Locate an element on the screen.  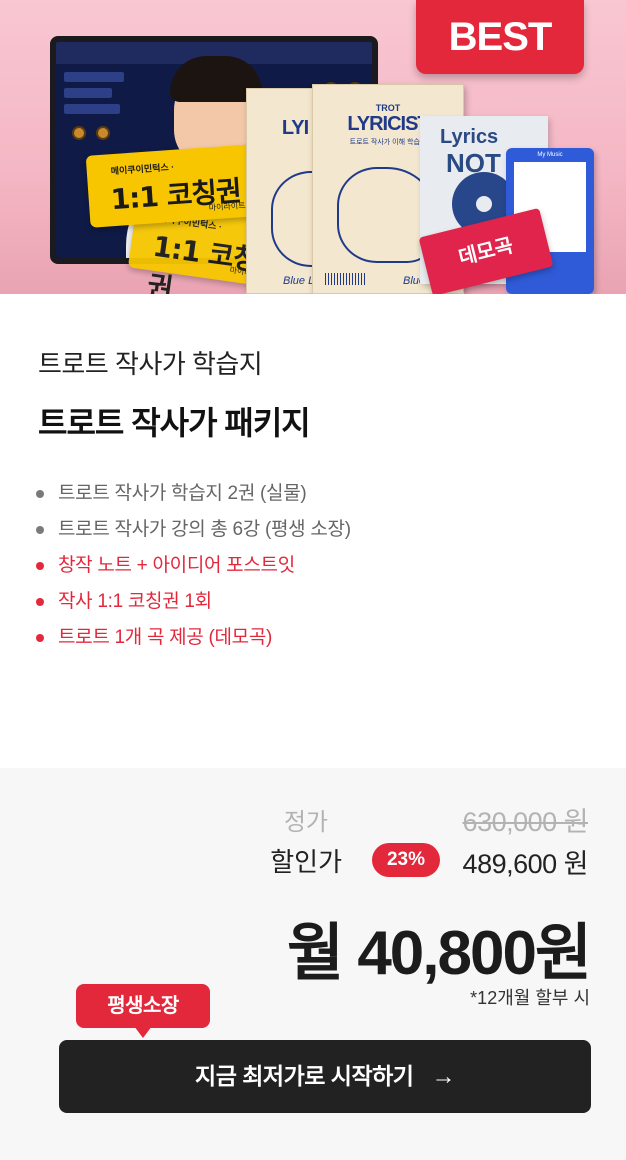
discount-badge: 23% is located at coordinates (406, 860).